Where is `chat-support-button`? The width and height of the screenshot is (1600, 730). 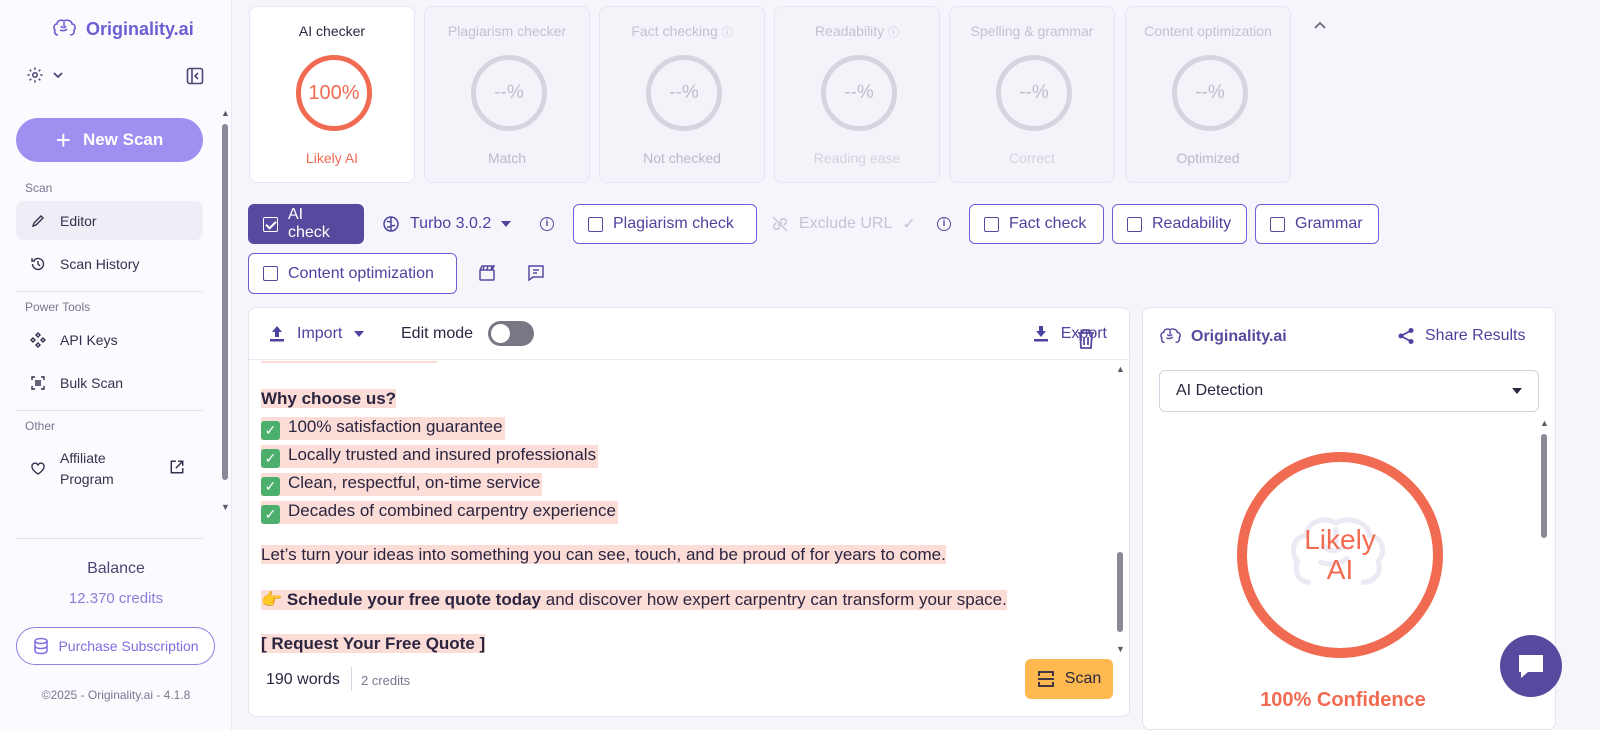
chat-support-button is located at coordinates (1531, 666).